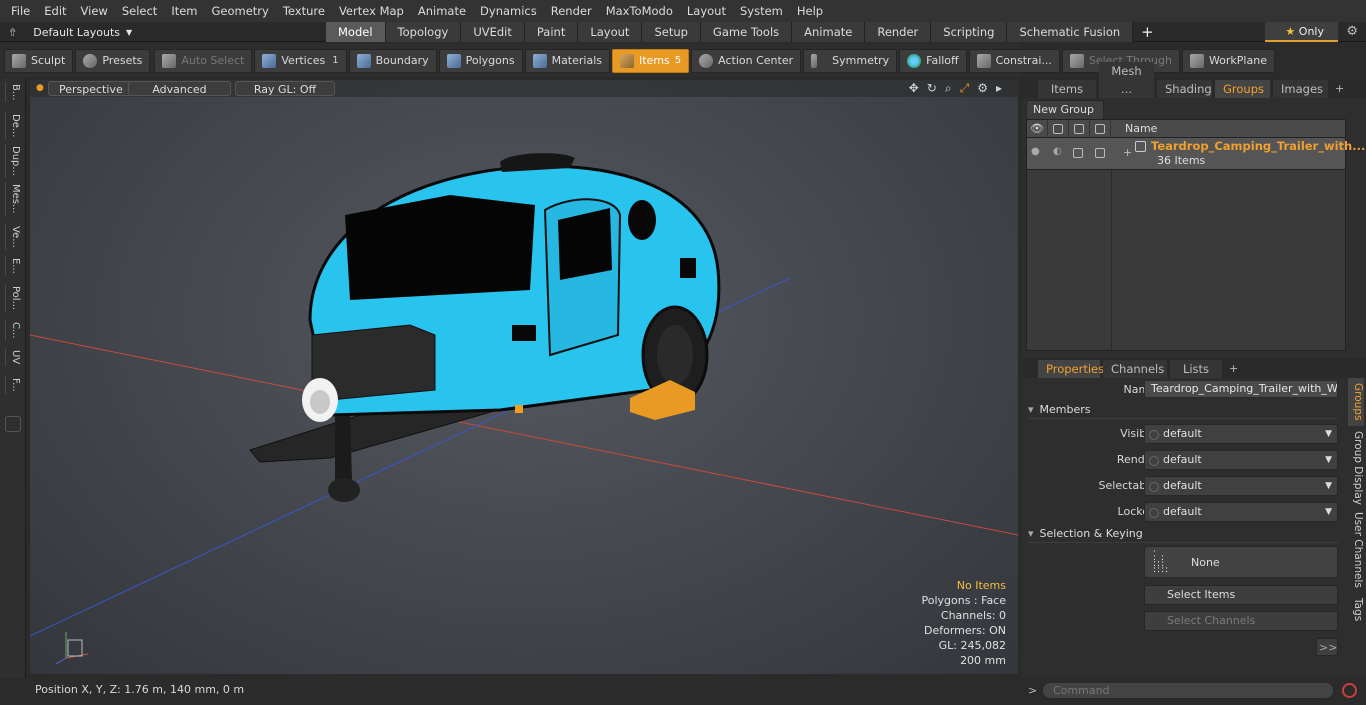  What do you see at coordinates (965, 88) in the screenshot?
I see `fit-view-icon: ⤢` at bounding box center [965, 88].